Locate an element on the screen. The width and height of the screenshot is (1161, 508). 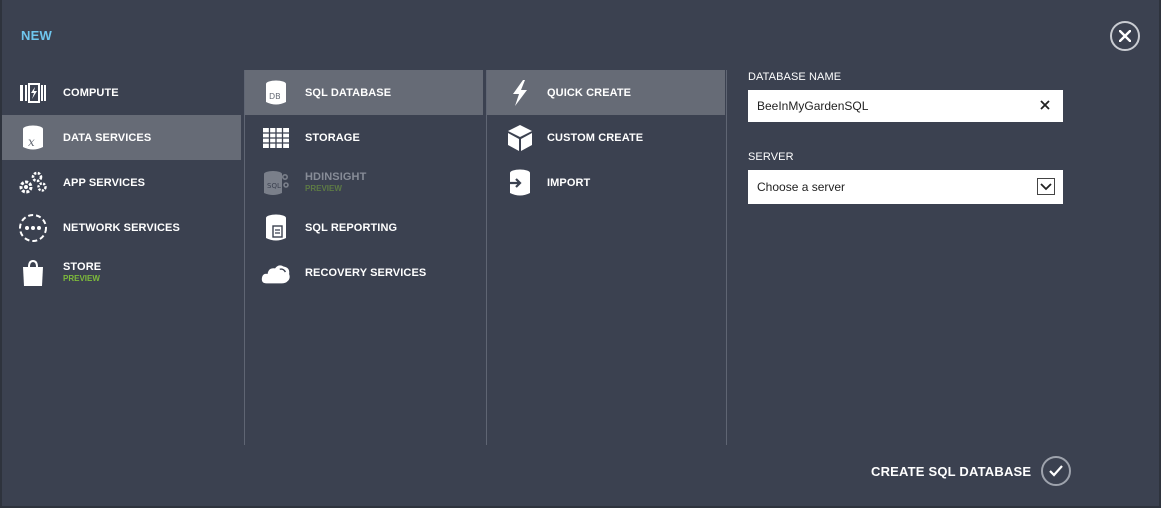
category-label: STORE is located at coordinates (82, 267).